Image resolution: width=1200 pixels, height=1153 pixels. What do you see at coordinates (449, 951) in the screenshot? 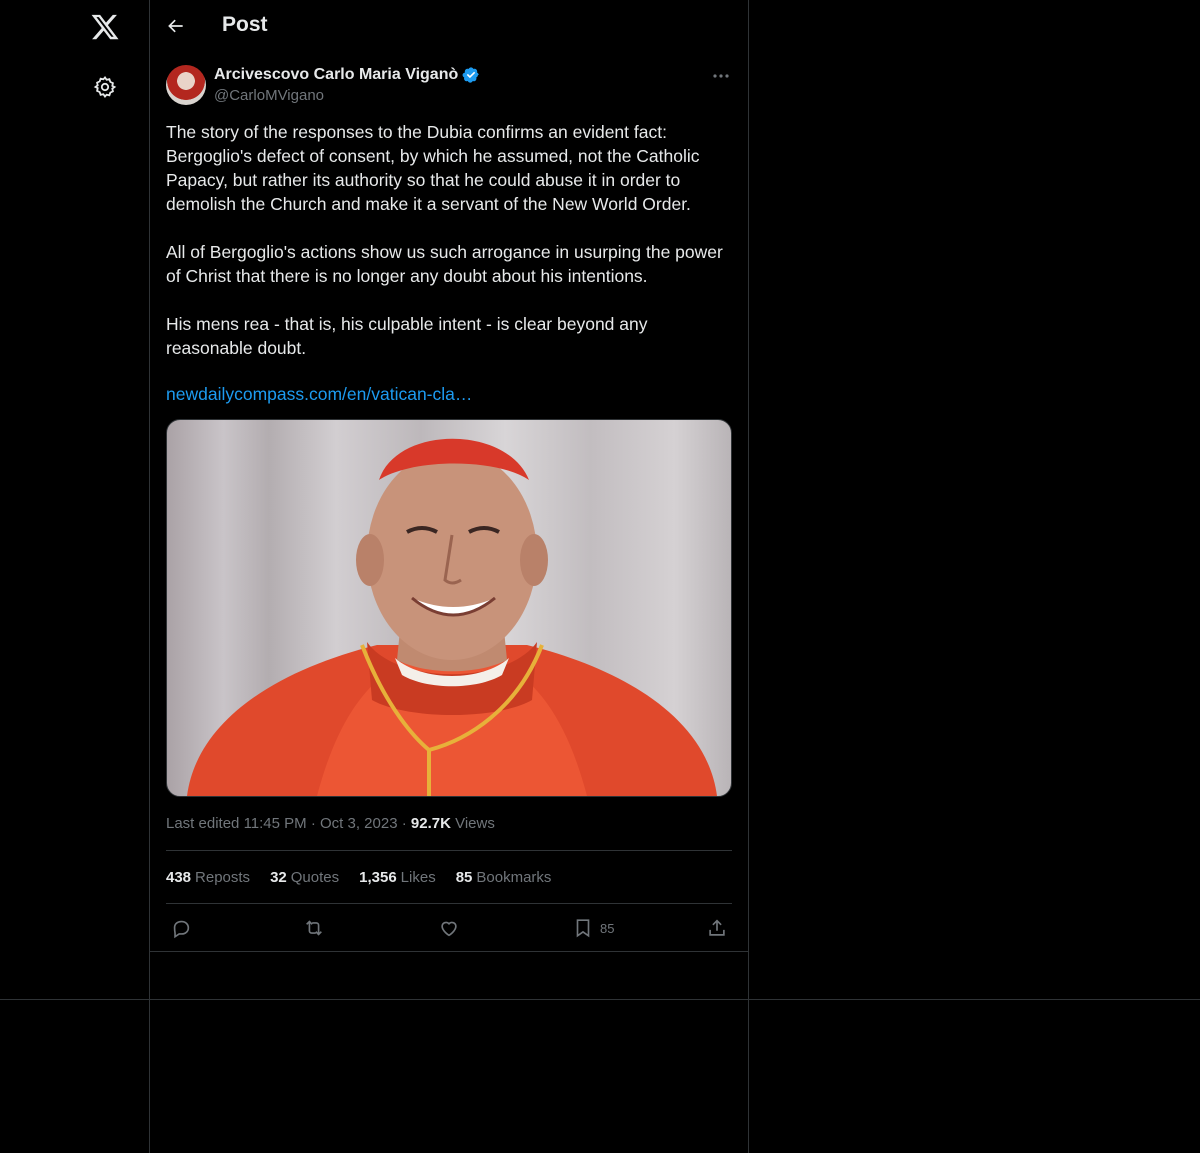
I see `post-bottom-border` at bounding box center [449, 951].